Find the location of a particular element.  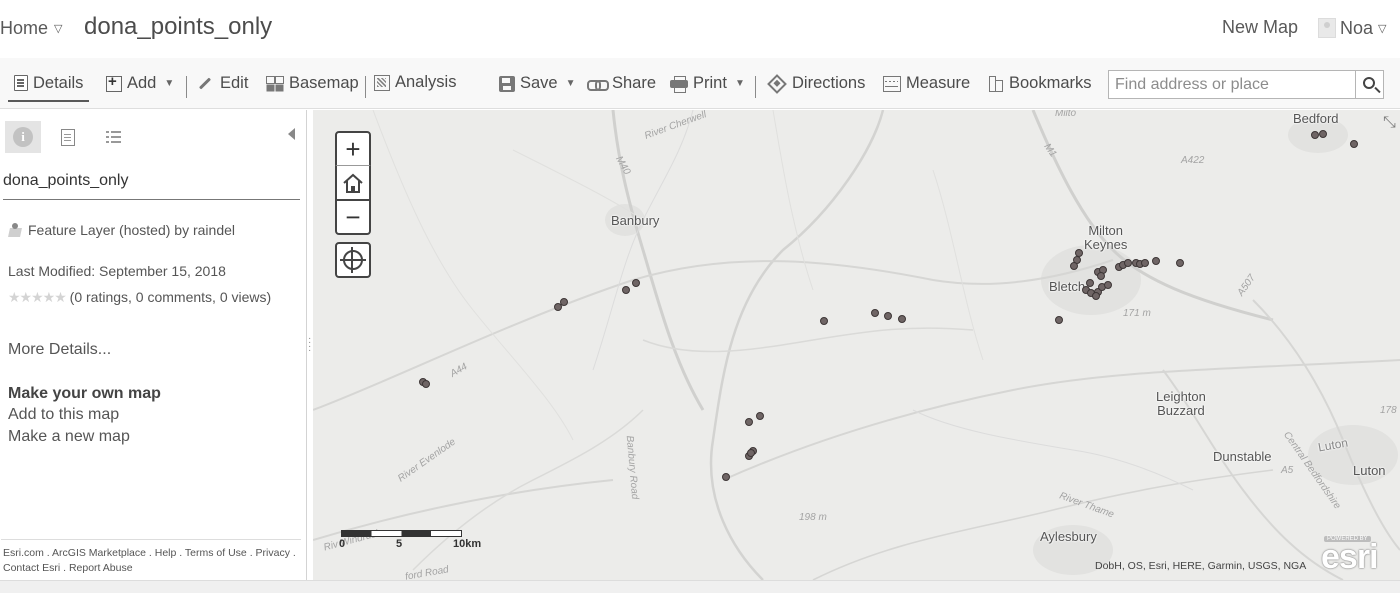

footer-link-contact: Contact Esri is located at coordinates (31, 568).